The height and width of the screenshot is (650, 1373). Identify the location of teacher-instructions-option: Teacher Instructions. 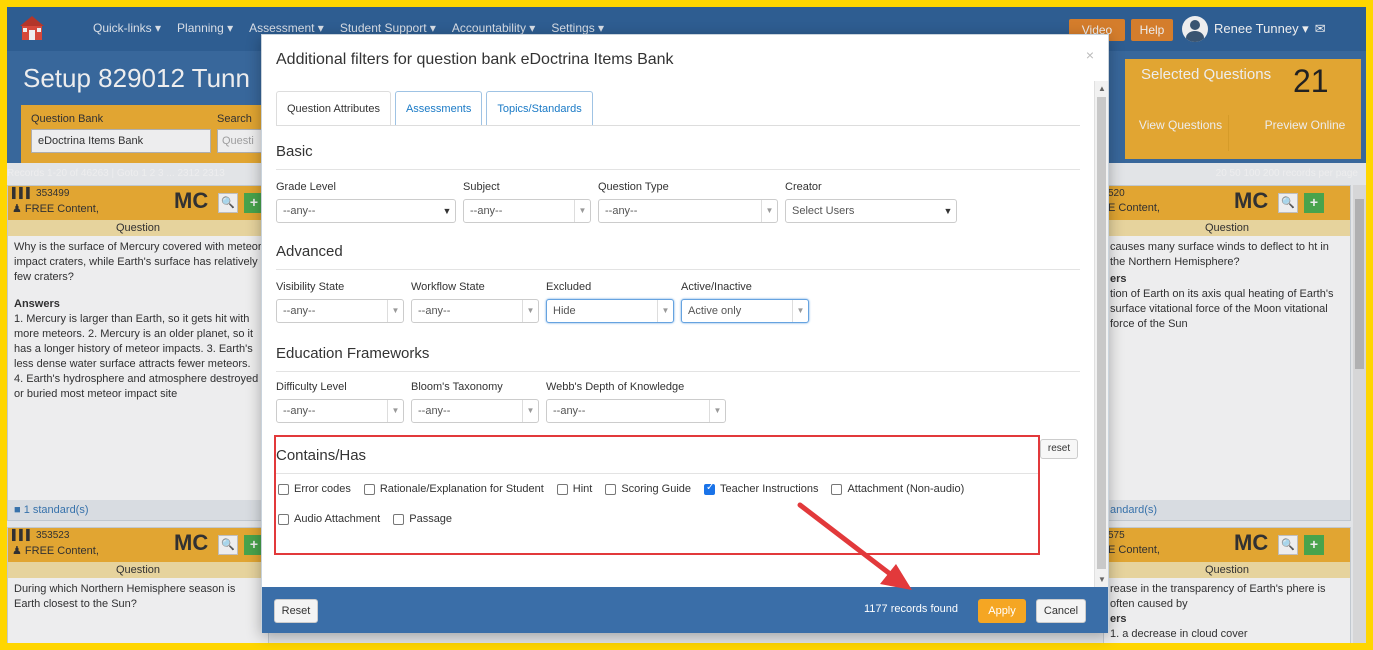
(761, 488).